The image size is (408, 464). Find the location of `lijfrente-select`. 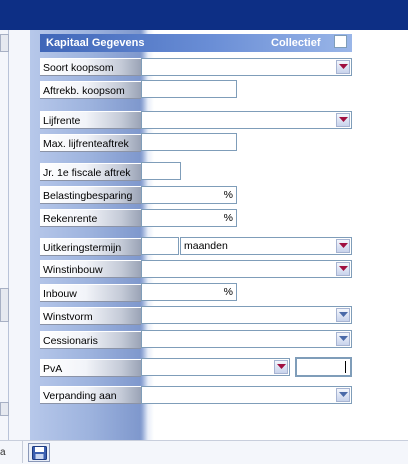

lijfrente-select is located at coordinates (246, 120).